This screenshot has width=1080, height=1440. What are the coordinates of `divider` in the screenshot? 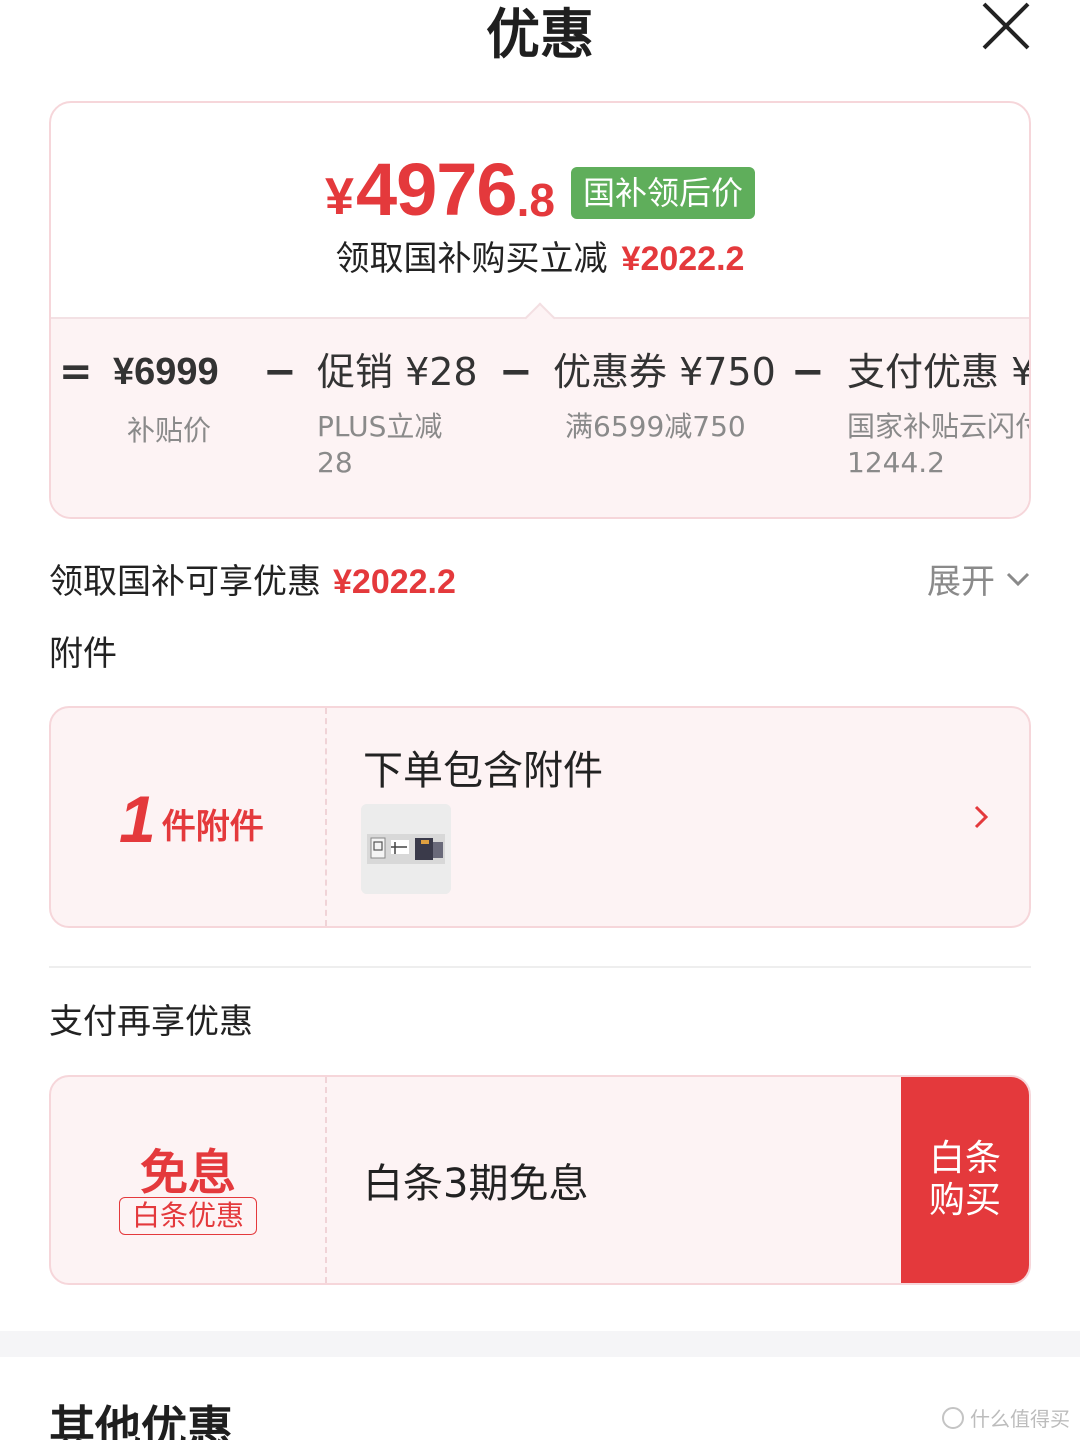 It's located at (540, 967).